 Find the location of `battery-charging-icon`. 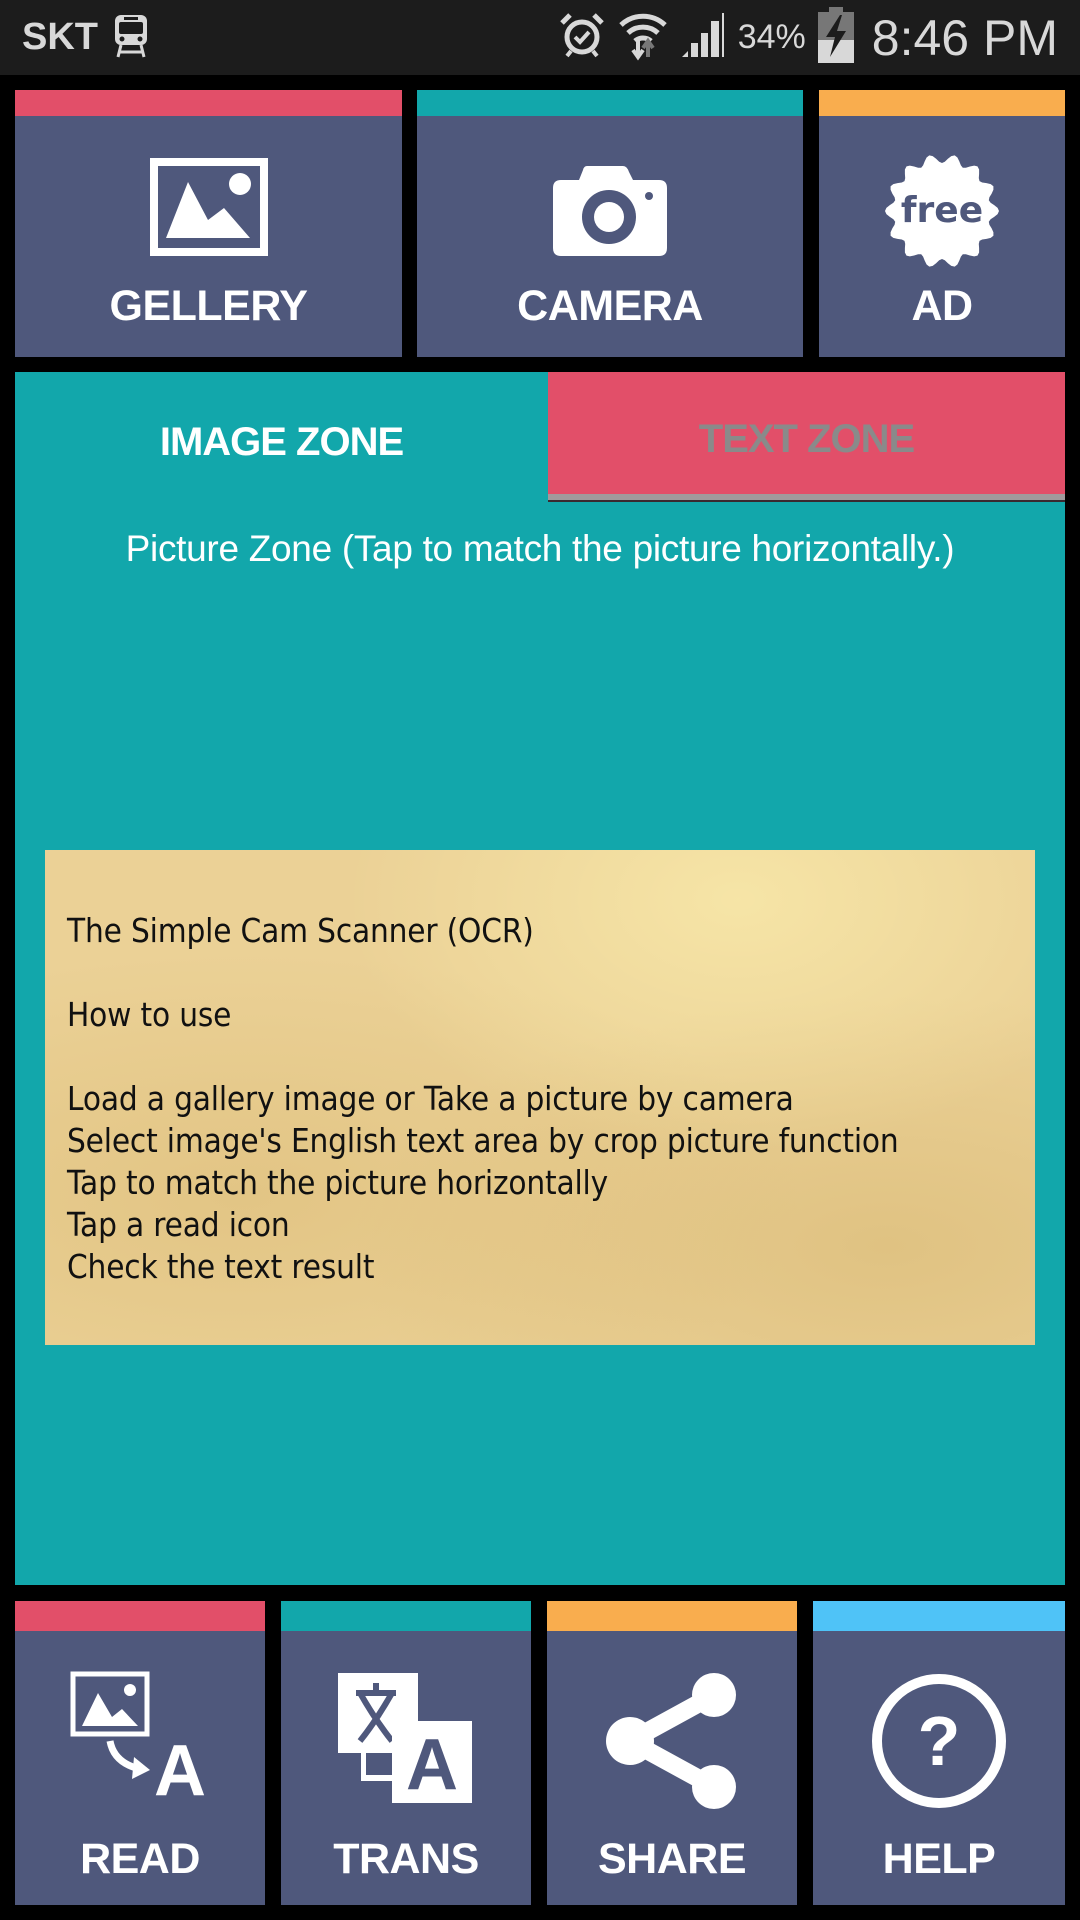

battery-charging-icon is located at coordinates (835, 37).